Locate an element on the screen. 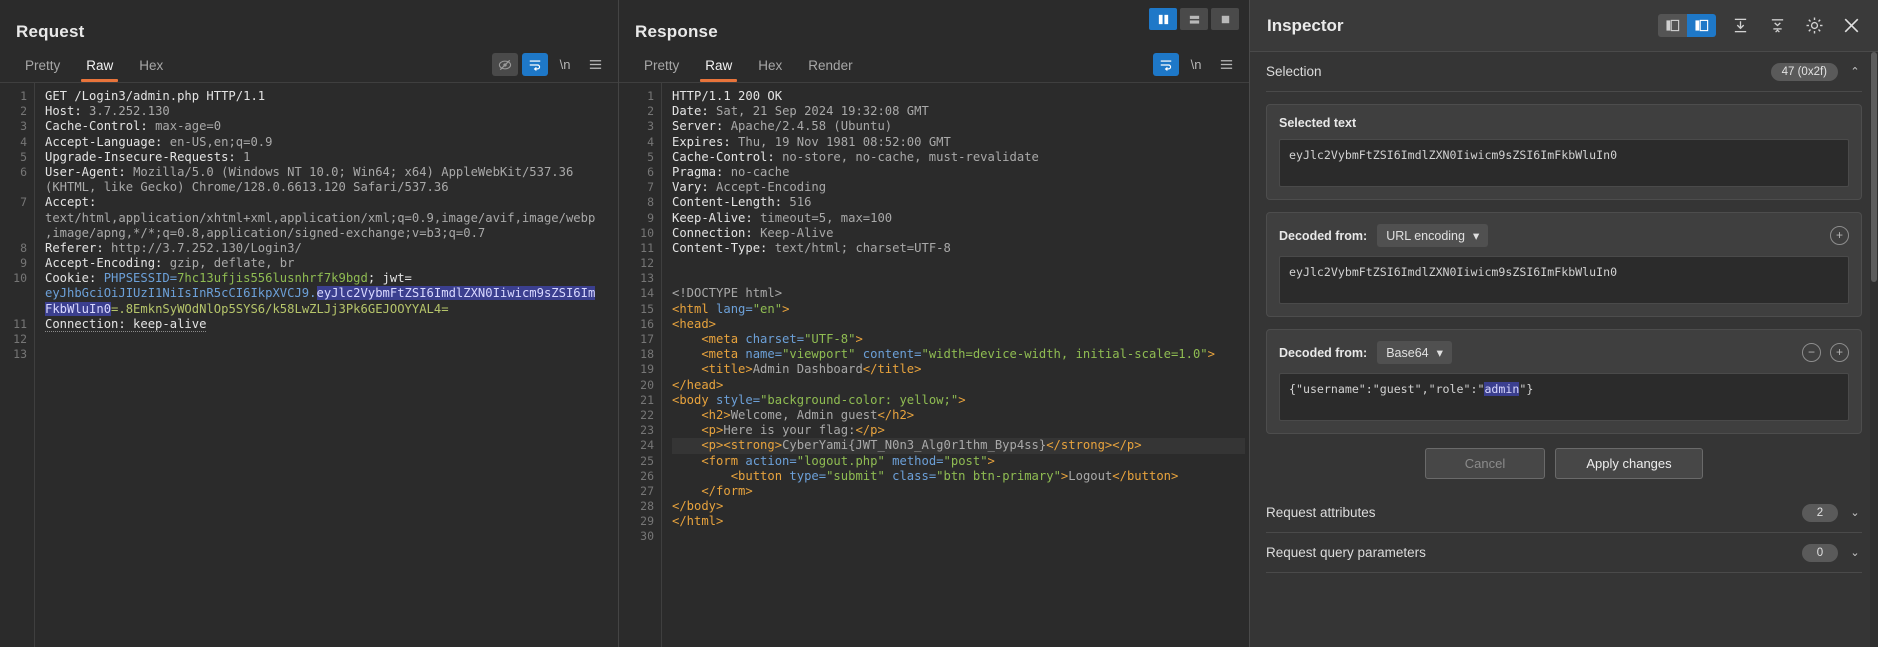 This screenshot has width=1878, height=647. code-line: Connection: keep-alive is located at coordinates (329, 324).